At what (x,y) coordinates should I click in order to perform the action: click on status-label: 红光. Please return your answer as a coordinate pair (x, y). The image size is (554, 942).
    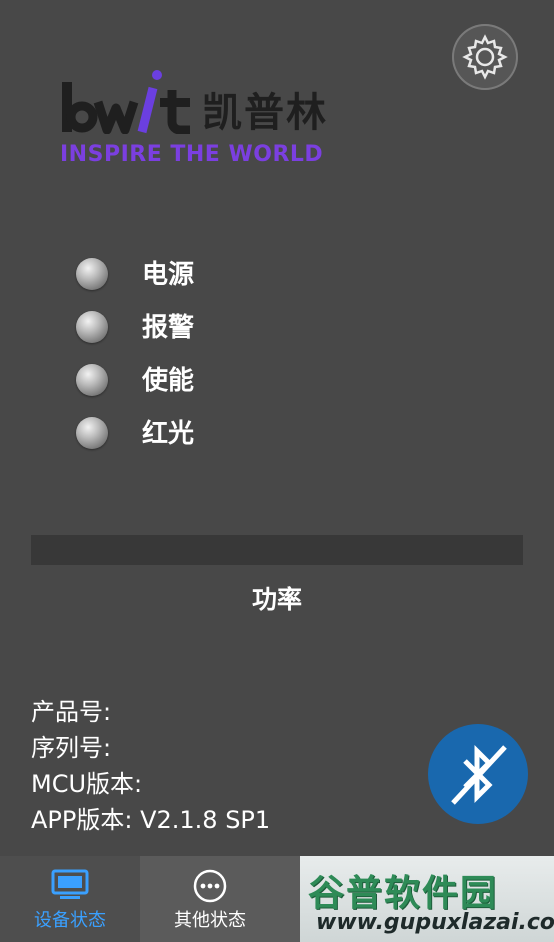
    Looking at the image, I should click on (168, 434).